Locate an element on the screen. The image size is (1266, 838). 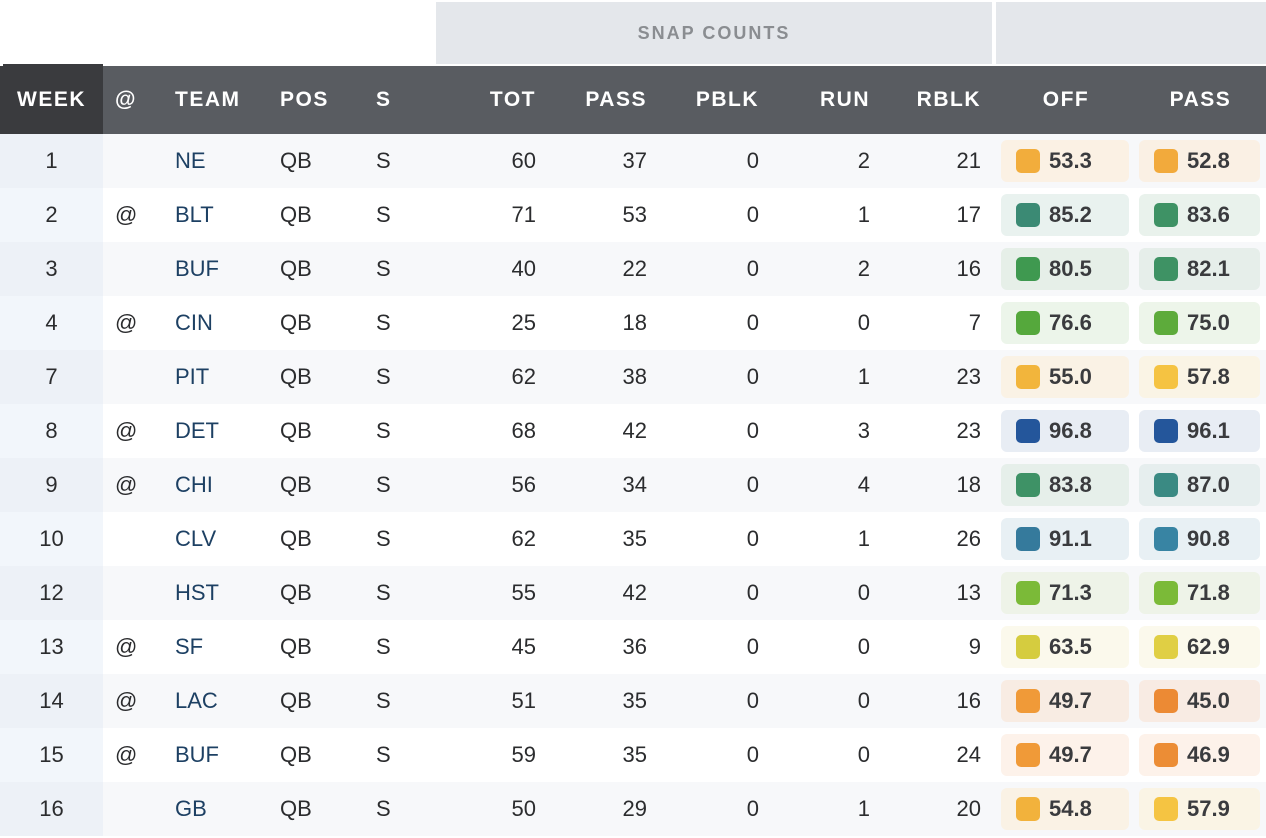
column-header-pass-grade: PASS is located at coordinates (1200, 100).